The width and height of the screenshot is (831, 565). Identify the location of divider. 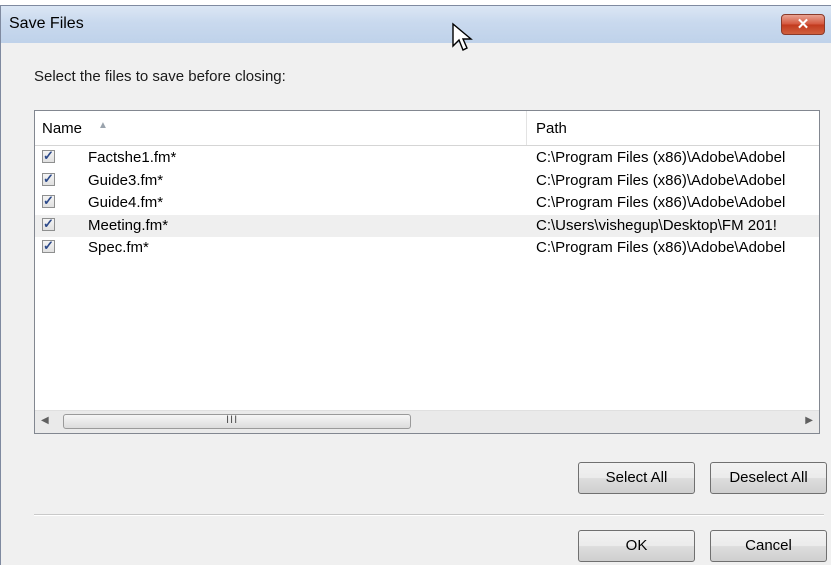
(429, 515).